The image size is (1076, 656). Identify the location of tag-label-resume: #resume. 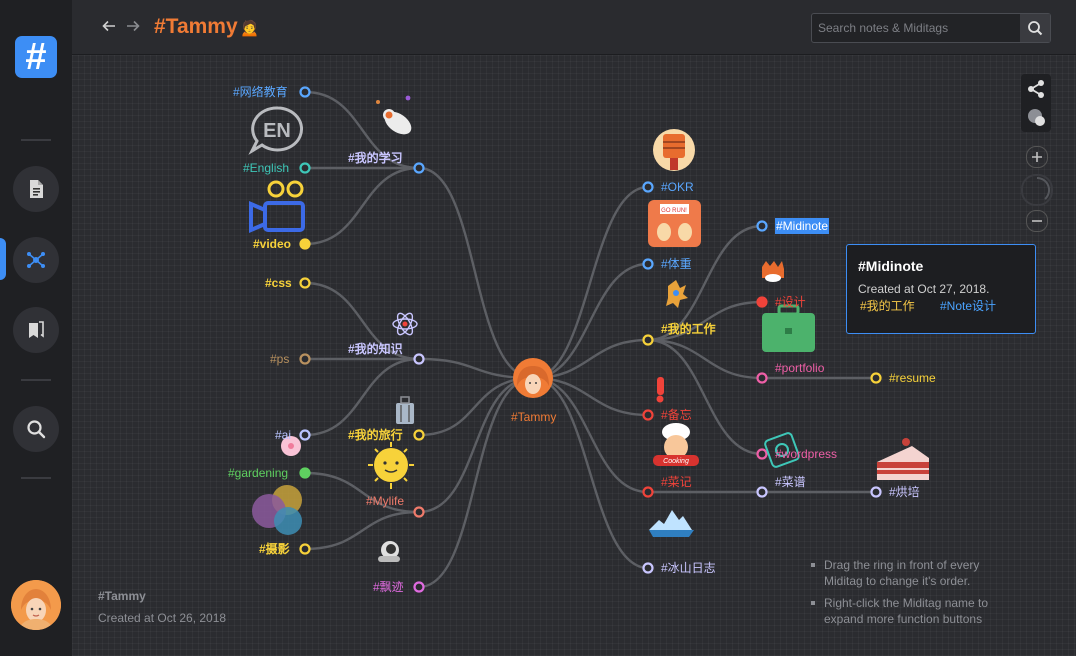
(912, 378).